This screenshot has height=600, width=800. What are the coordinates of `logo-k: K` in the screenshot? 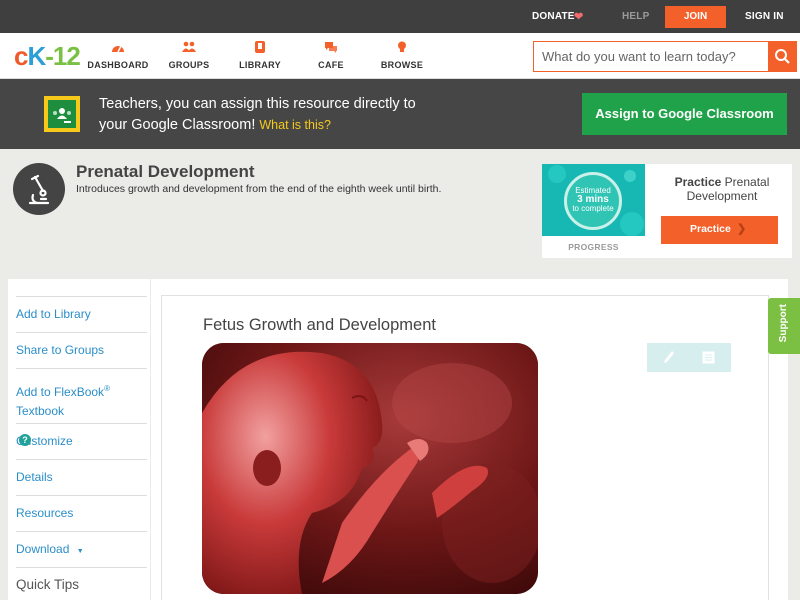 It's located at (36, 56).